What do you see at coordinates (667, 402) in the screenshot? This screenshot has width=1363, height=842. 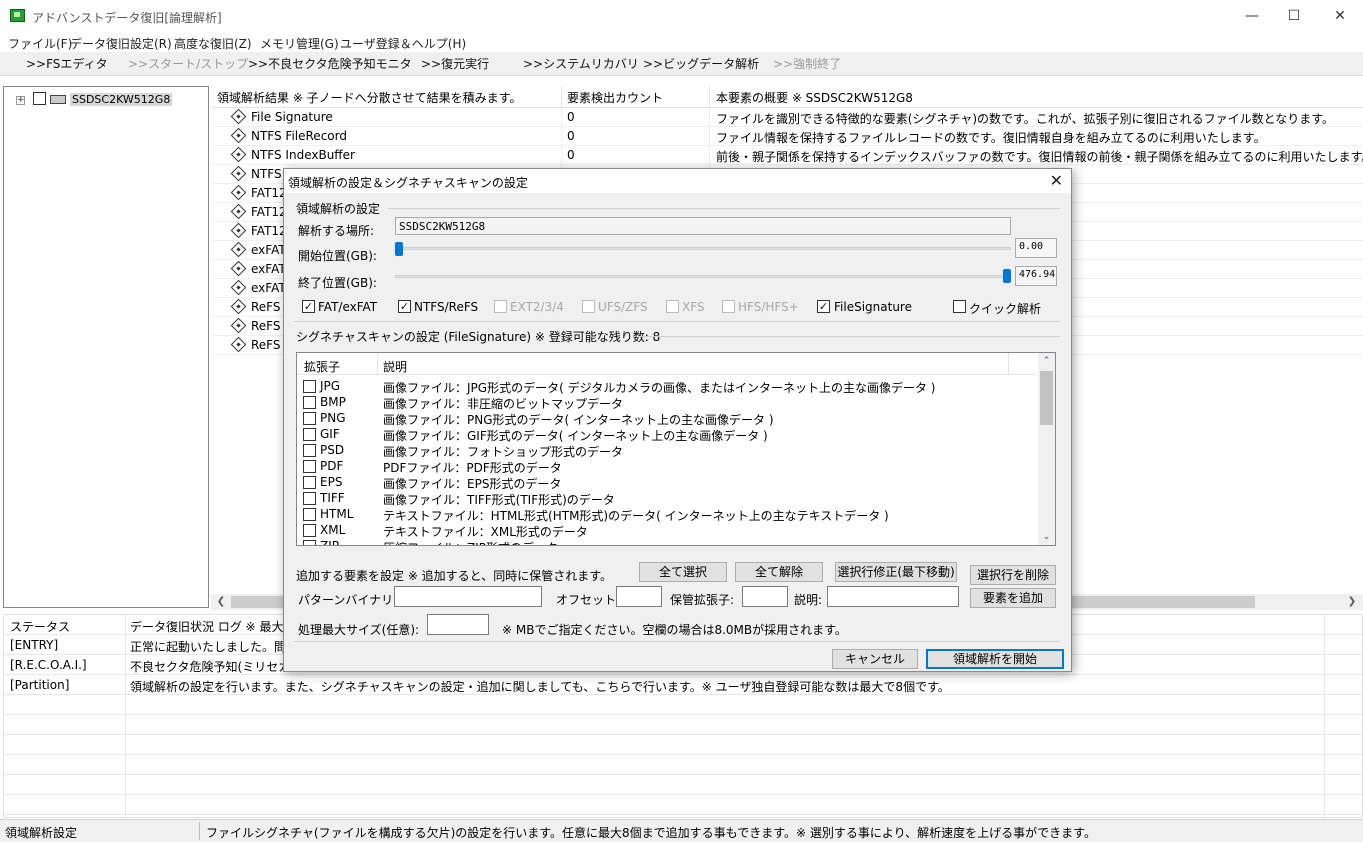 I see `signature-row: BMP 画像ファイル：非圧縮のビットマップデータ` at bounding box center [667, 402].